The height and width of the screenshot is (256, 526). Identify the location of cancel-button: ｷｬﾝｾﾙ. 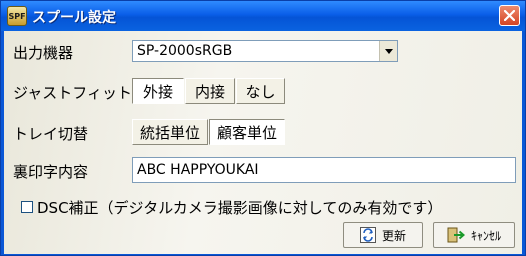
(474, 235).